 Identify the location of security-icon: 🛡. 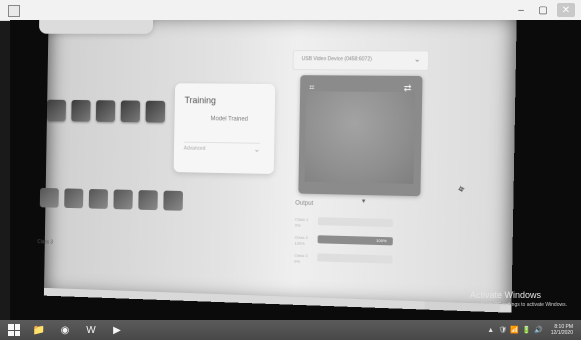
(502, 330).